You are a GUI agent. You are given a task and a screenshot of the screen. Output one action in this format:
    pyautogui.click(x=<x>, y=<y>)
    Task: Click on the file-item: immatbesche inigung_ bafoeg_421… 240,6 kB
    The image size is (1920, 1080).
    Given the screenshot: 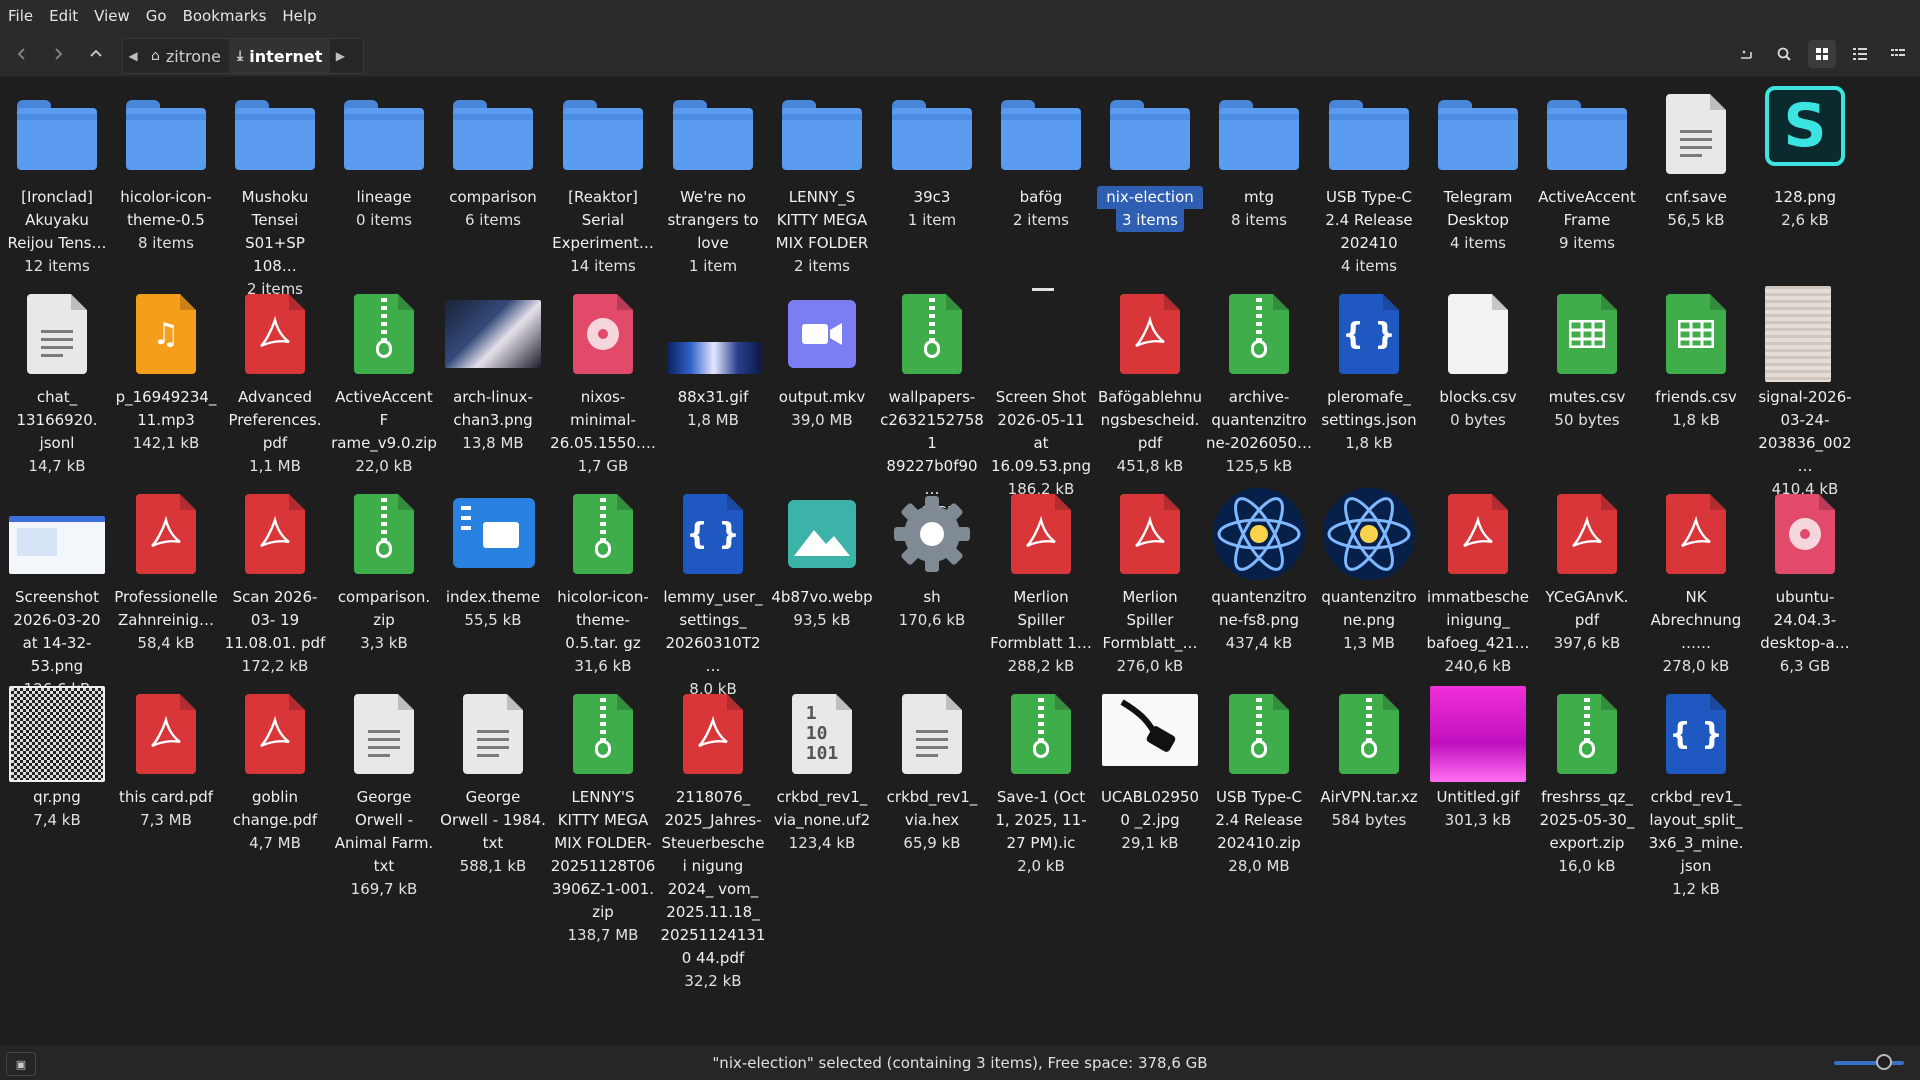 What is the action you would take?
    pyautogui.click(x=1478, y=582)
    